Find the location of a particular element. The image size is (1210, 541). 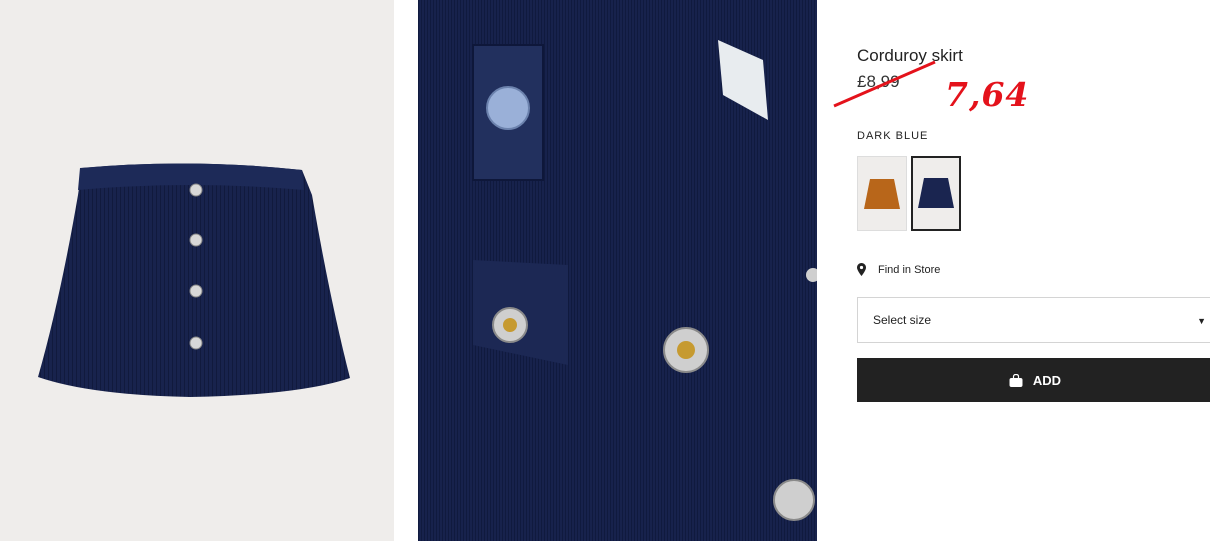

swatch-mustard is located at coordinates (882, 193).